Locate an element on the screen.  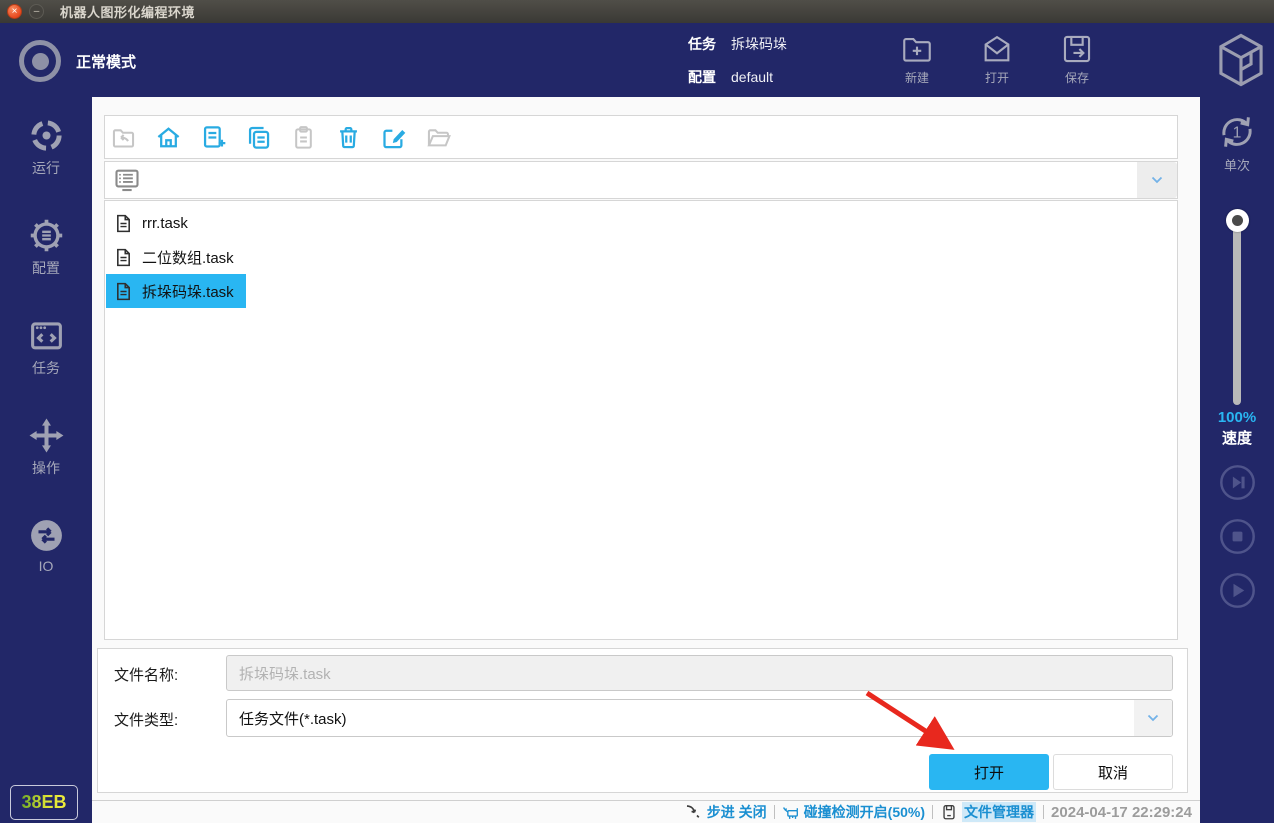
delete-button is located at coordinates (348, 137).